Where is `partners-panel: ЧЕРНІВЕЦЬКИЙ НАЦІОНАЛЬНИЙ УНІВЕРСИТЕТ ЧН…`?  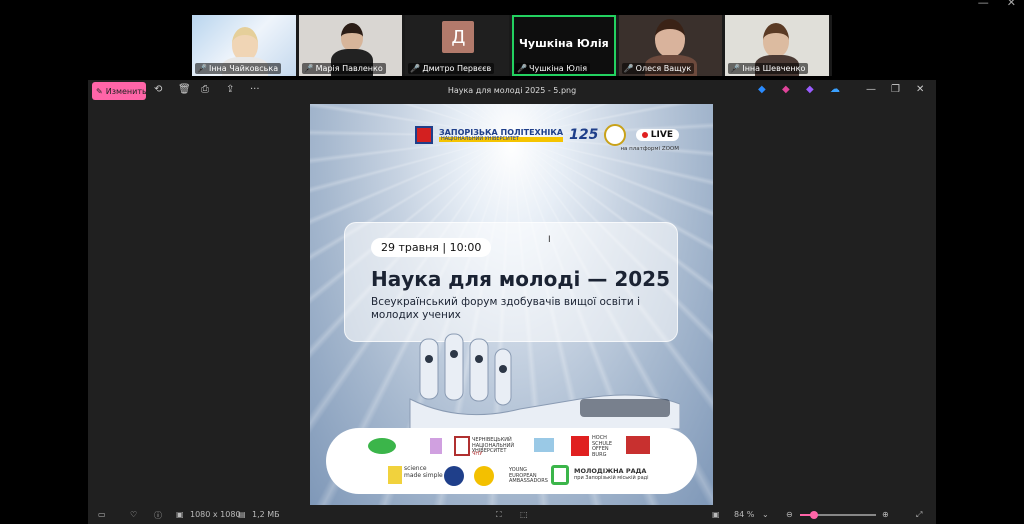 partners-panel: ЧЕРНІВЕЦЬКИЙ НАЦІОНАЛЬНИЙ УНІВЕРСИТЕТ ЧН… is located at coordinates (511, 461).